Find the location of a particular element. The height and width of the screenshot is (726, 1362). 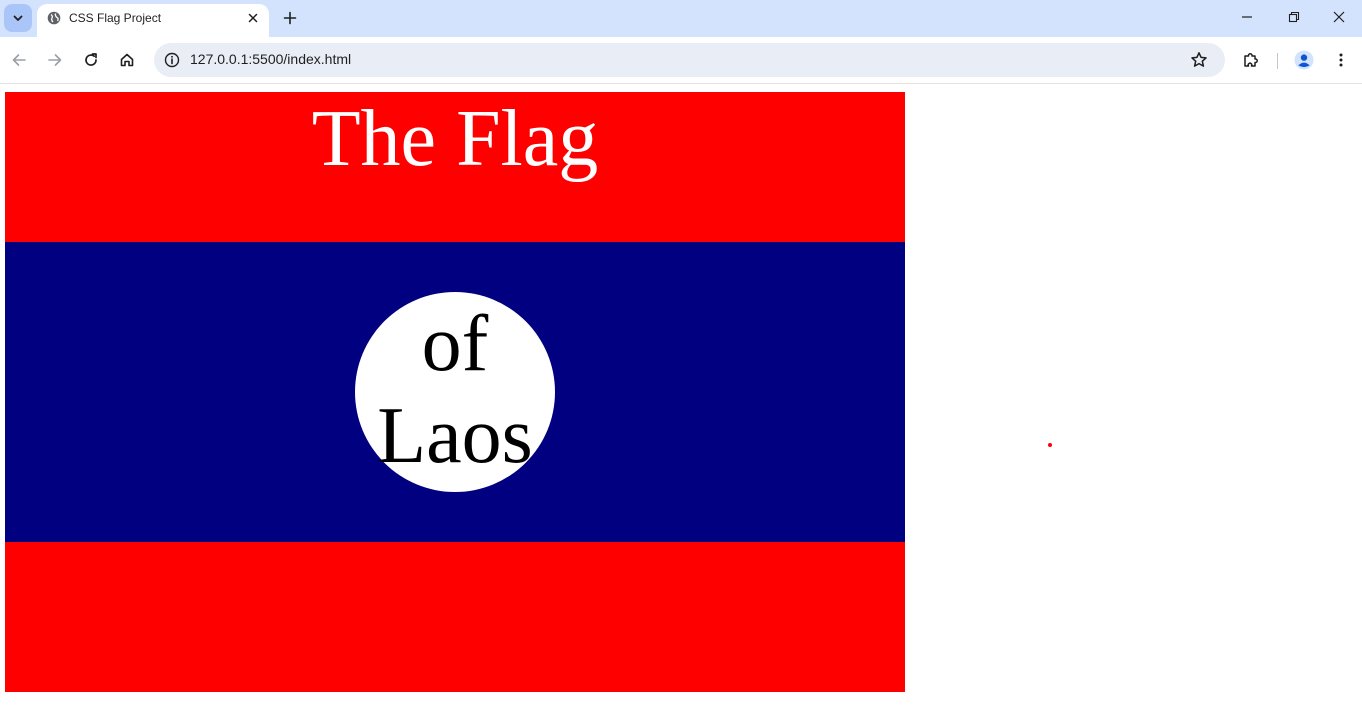

minimize-icon is located at coordinates (1247, 17).